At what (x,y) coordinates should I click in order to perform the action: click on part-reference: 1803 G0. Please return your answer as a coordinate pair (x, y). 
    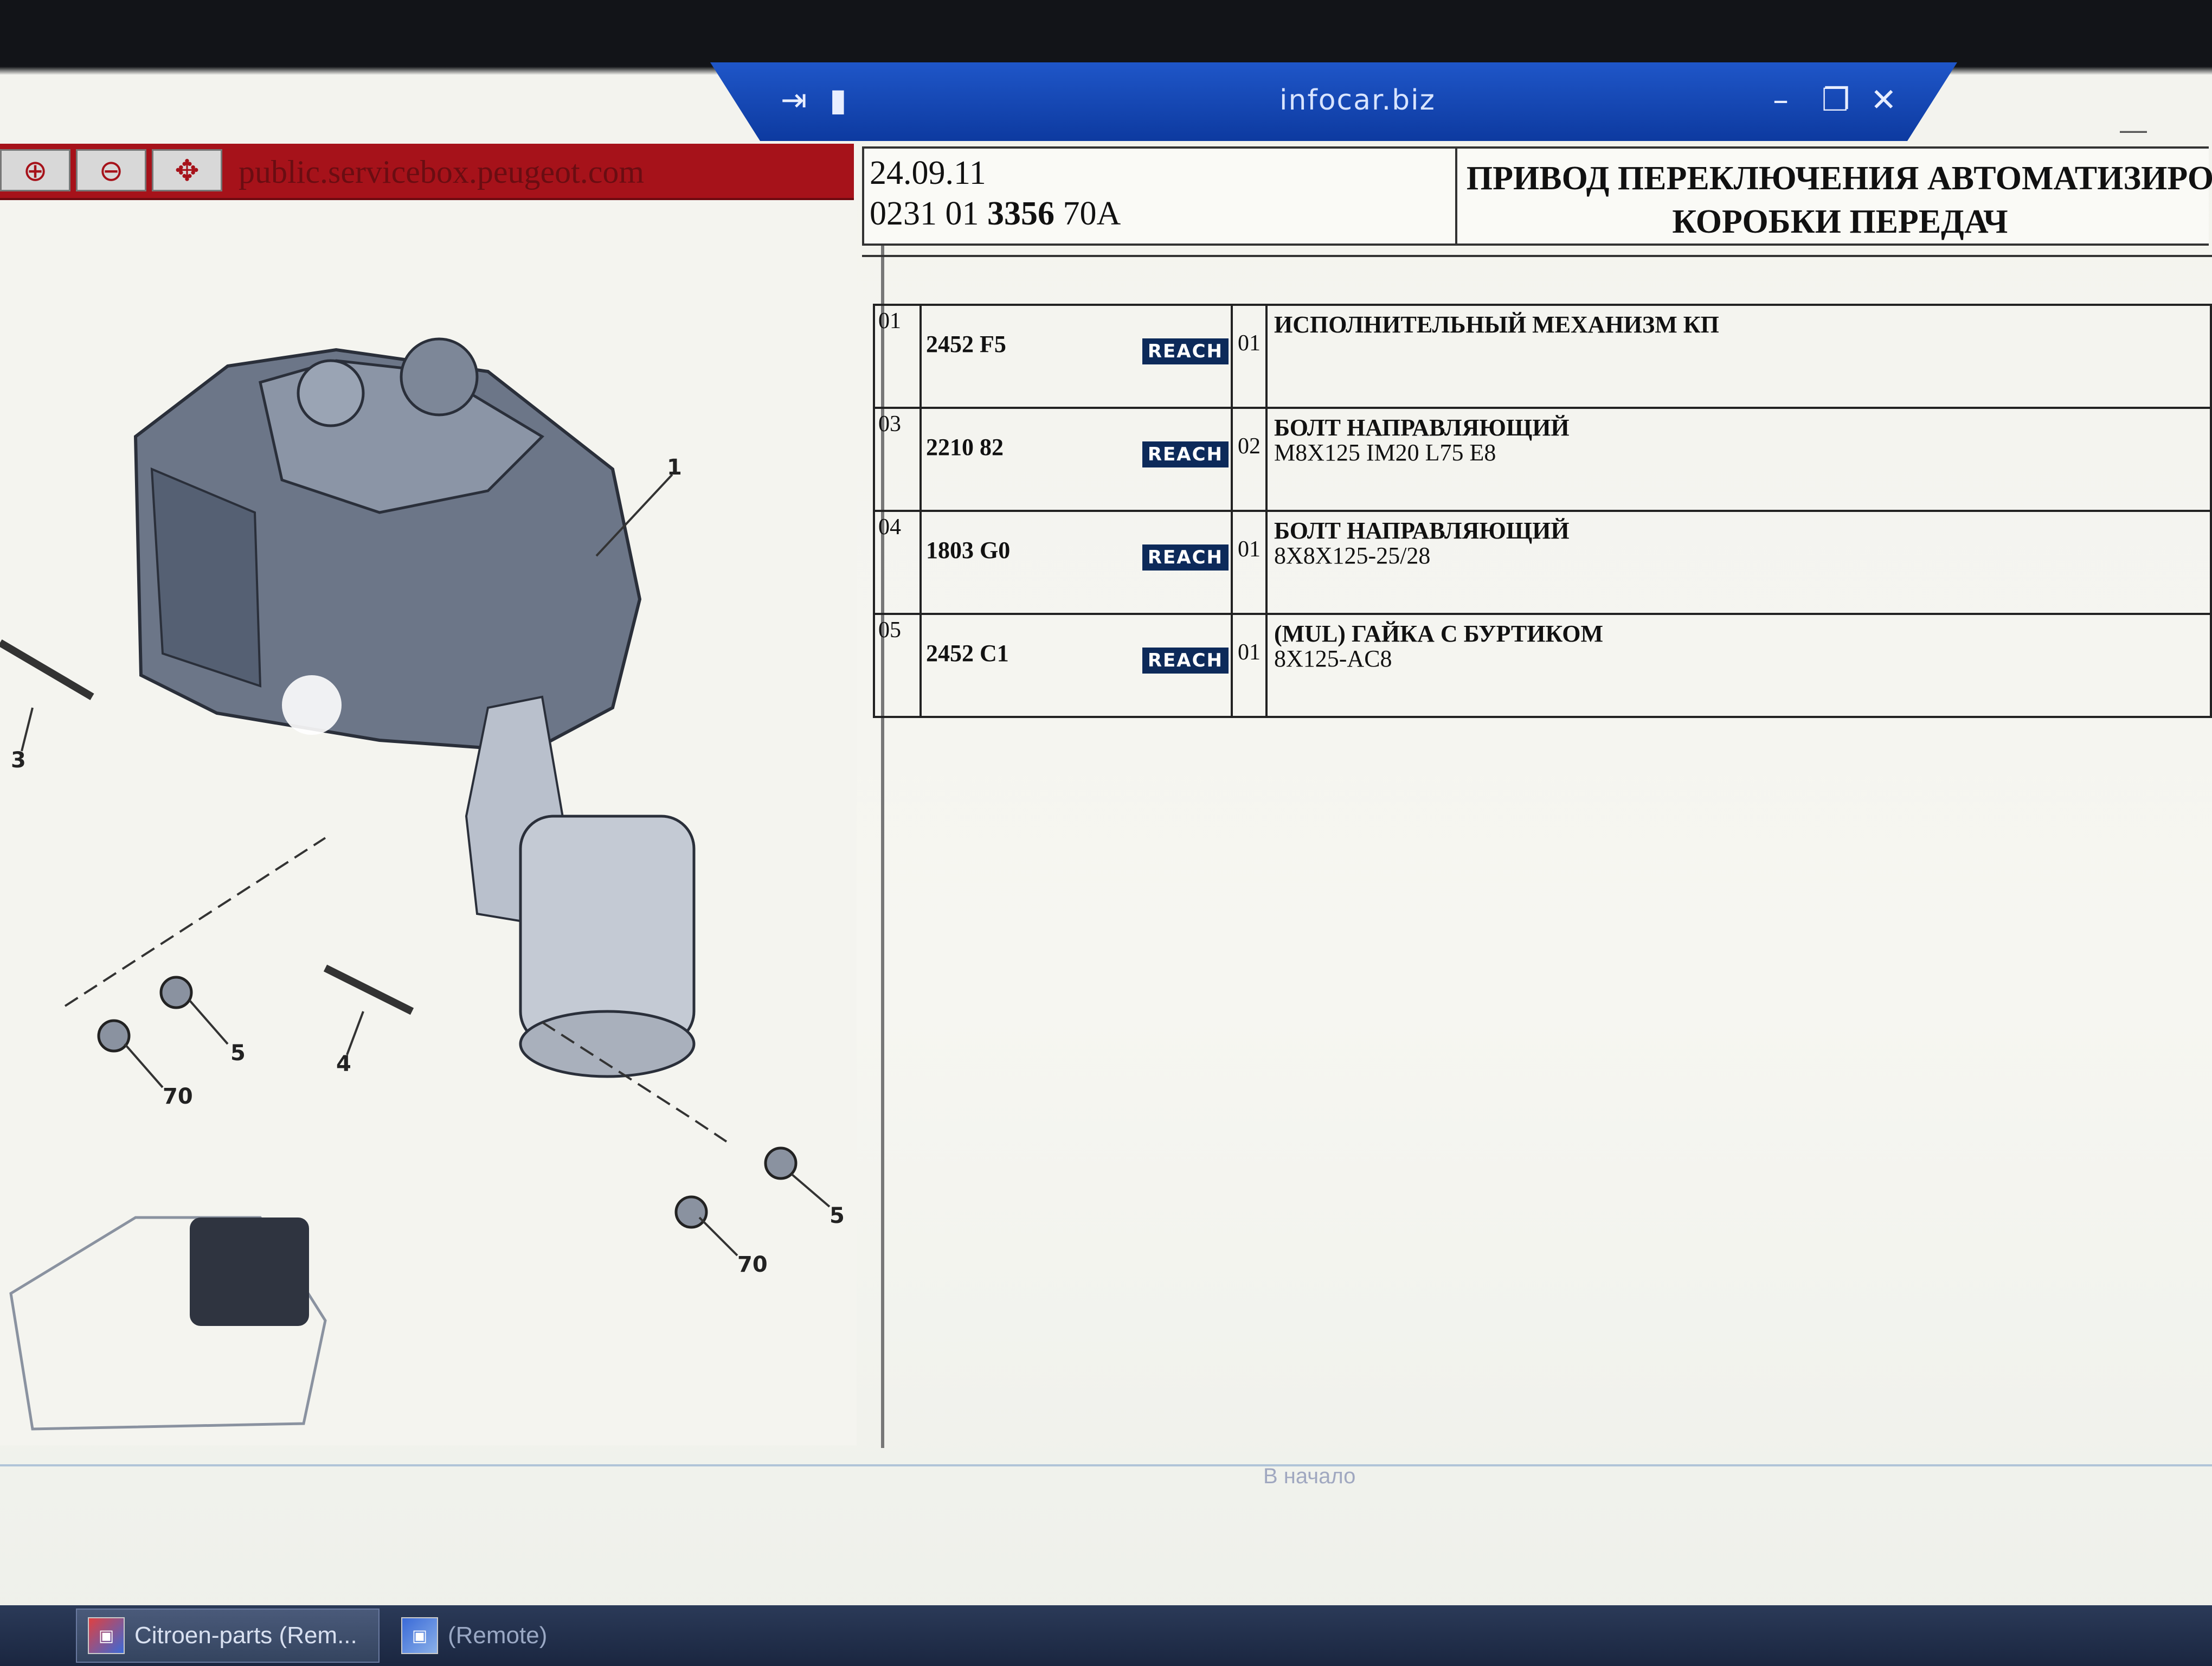
    Looking at the image, I should click on (968, 550).